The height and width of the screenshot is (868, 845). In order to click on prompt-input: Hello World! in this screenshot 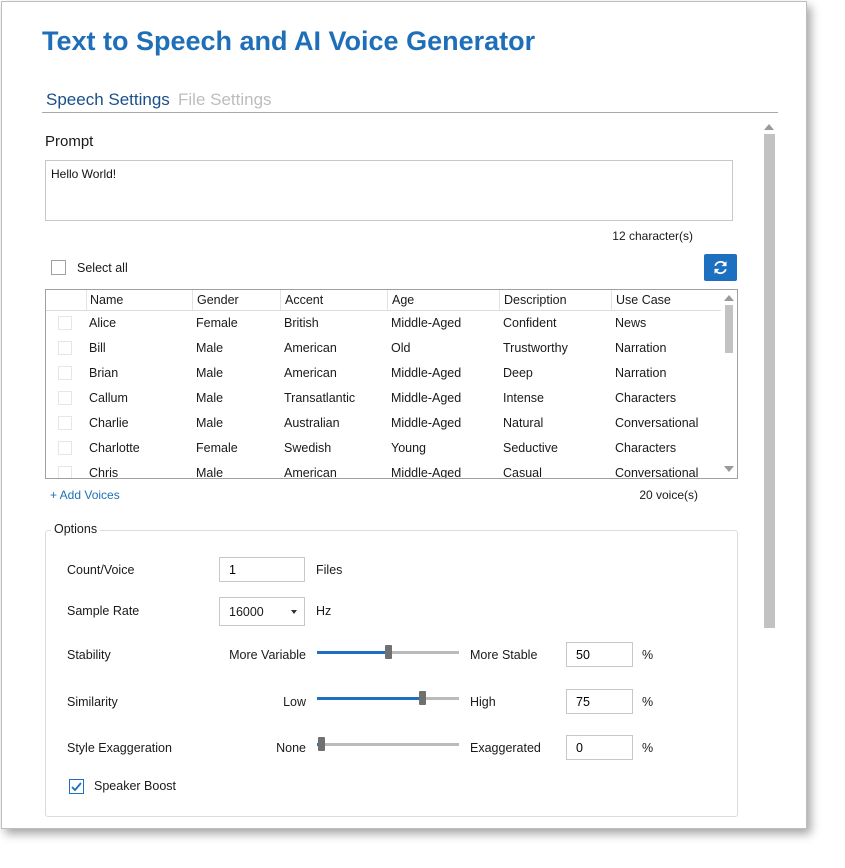, I will do `click(389, 190)`.